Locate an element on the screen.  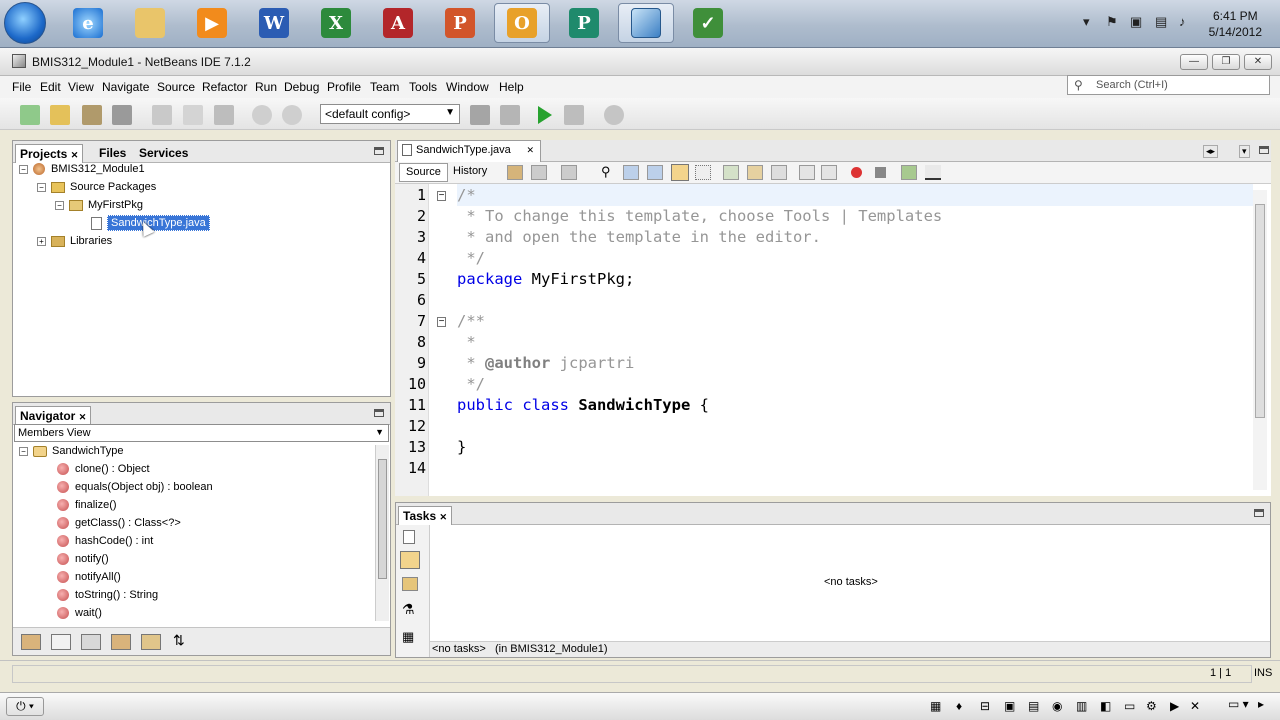
taskbar-media-button: ▶ is located at coordinates (212, 23).